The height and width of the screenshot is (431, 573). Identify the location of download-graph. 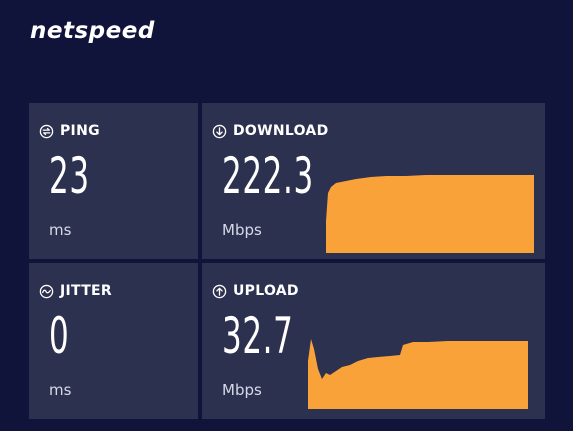
(430, 214).